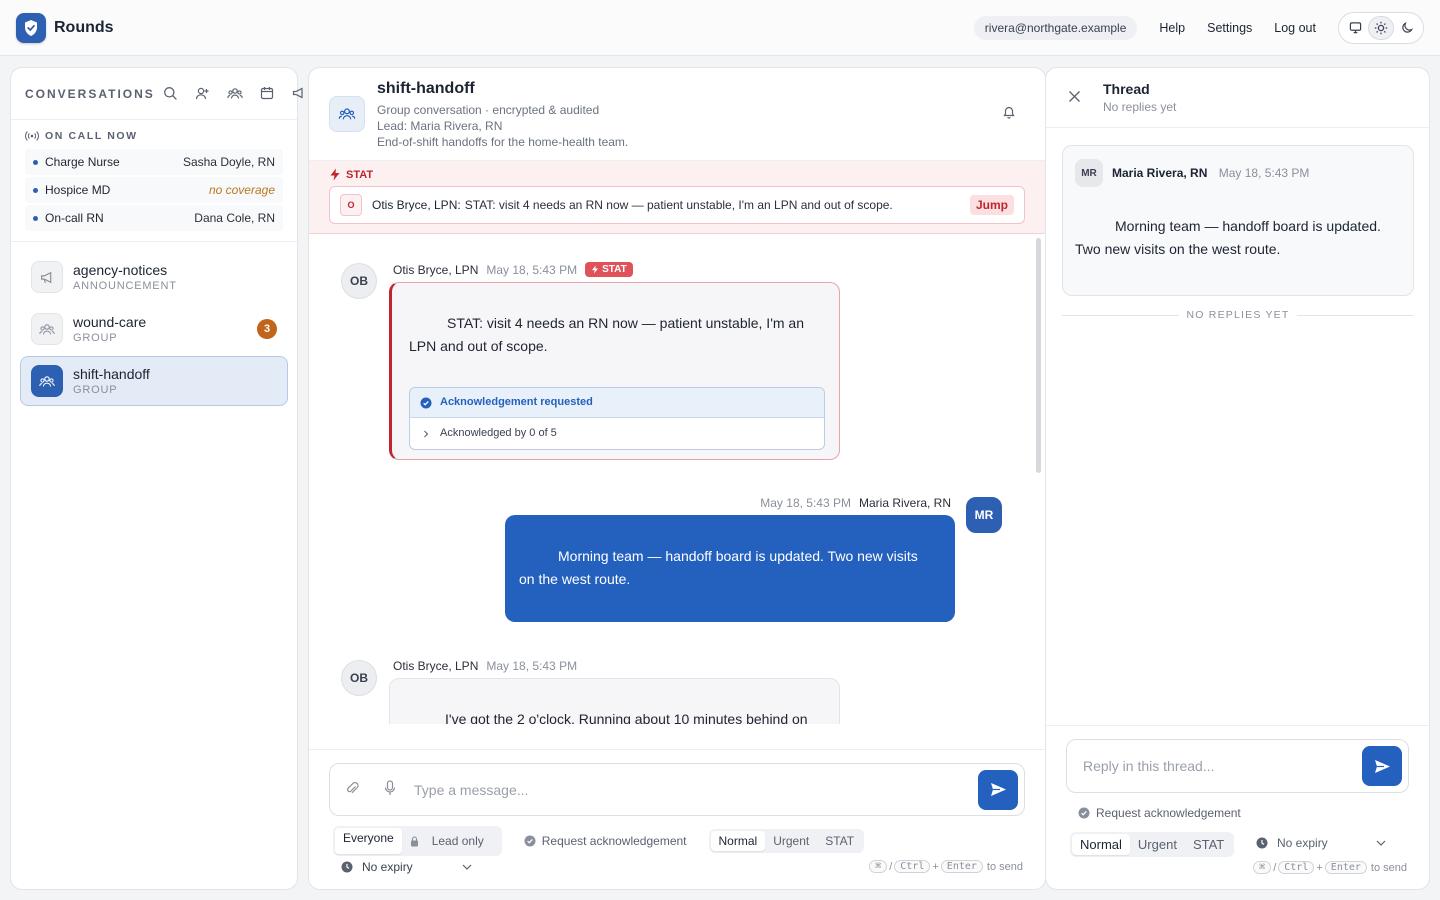  Describe the element at coordinates (359, 281) in the screenshot. I see `avatar: OB` at that location.